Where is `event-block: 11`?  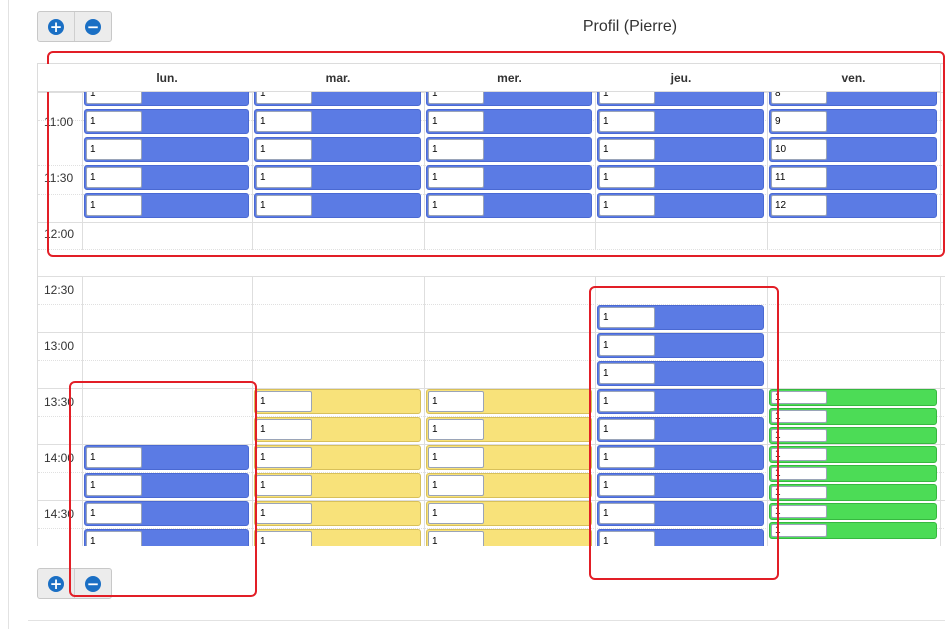
event-block: 11 is located at coordinates (853, 177).